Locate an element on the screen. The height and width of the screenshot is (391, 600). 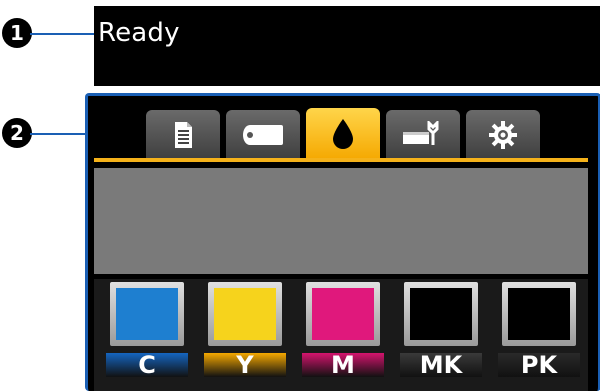
maintenance-icon is located at coordinates (421, 133).